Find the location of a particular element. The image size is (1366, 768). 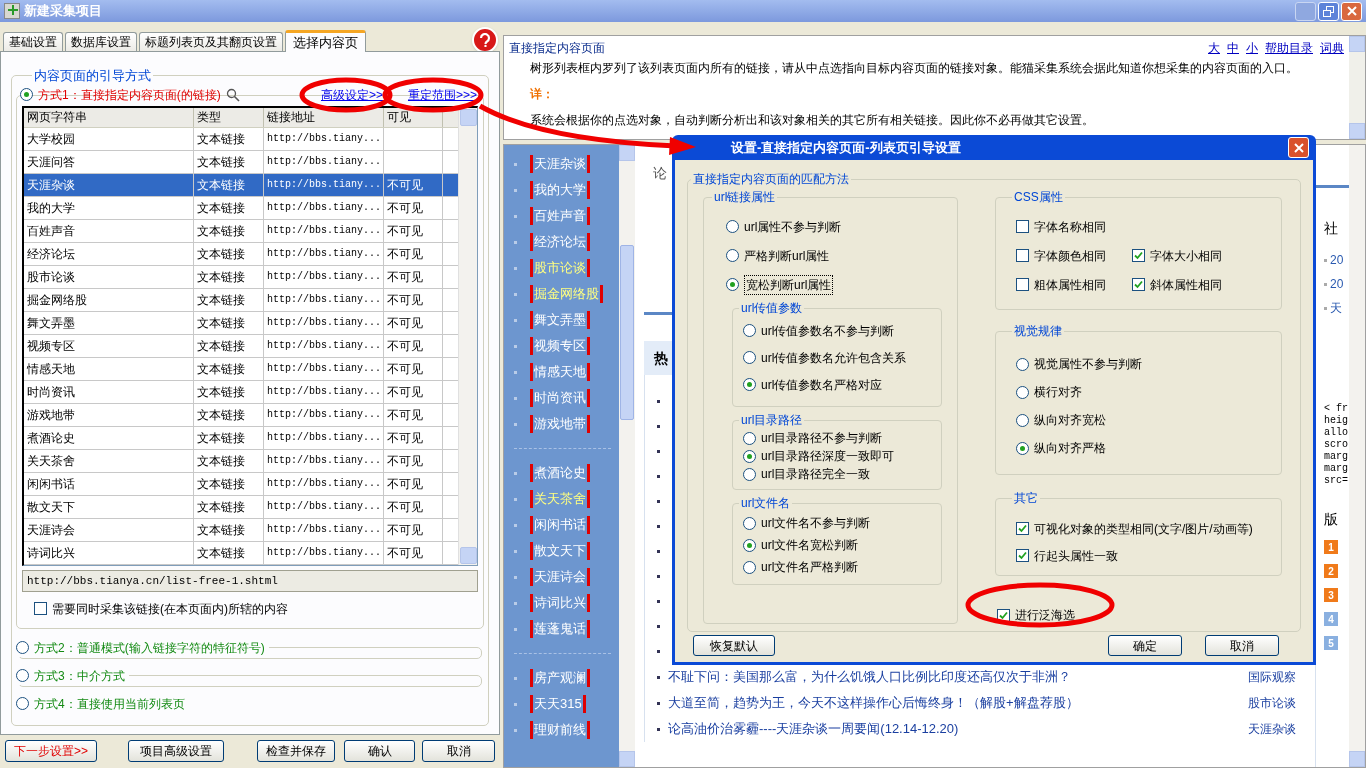

table-row: 舞文弄墨 文本链接 http://bbs.tiany... 不可见 is located at coordinates (241, 323).